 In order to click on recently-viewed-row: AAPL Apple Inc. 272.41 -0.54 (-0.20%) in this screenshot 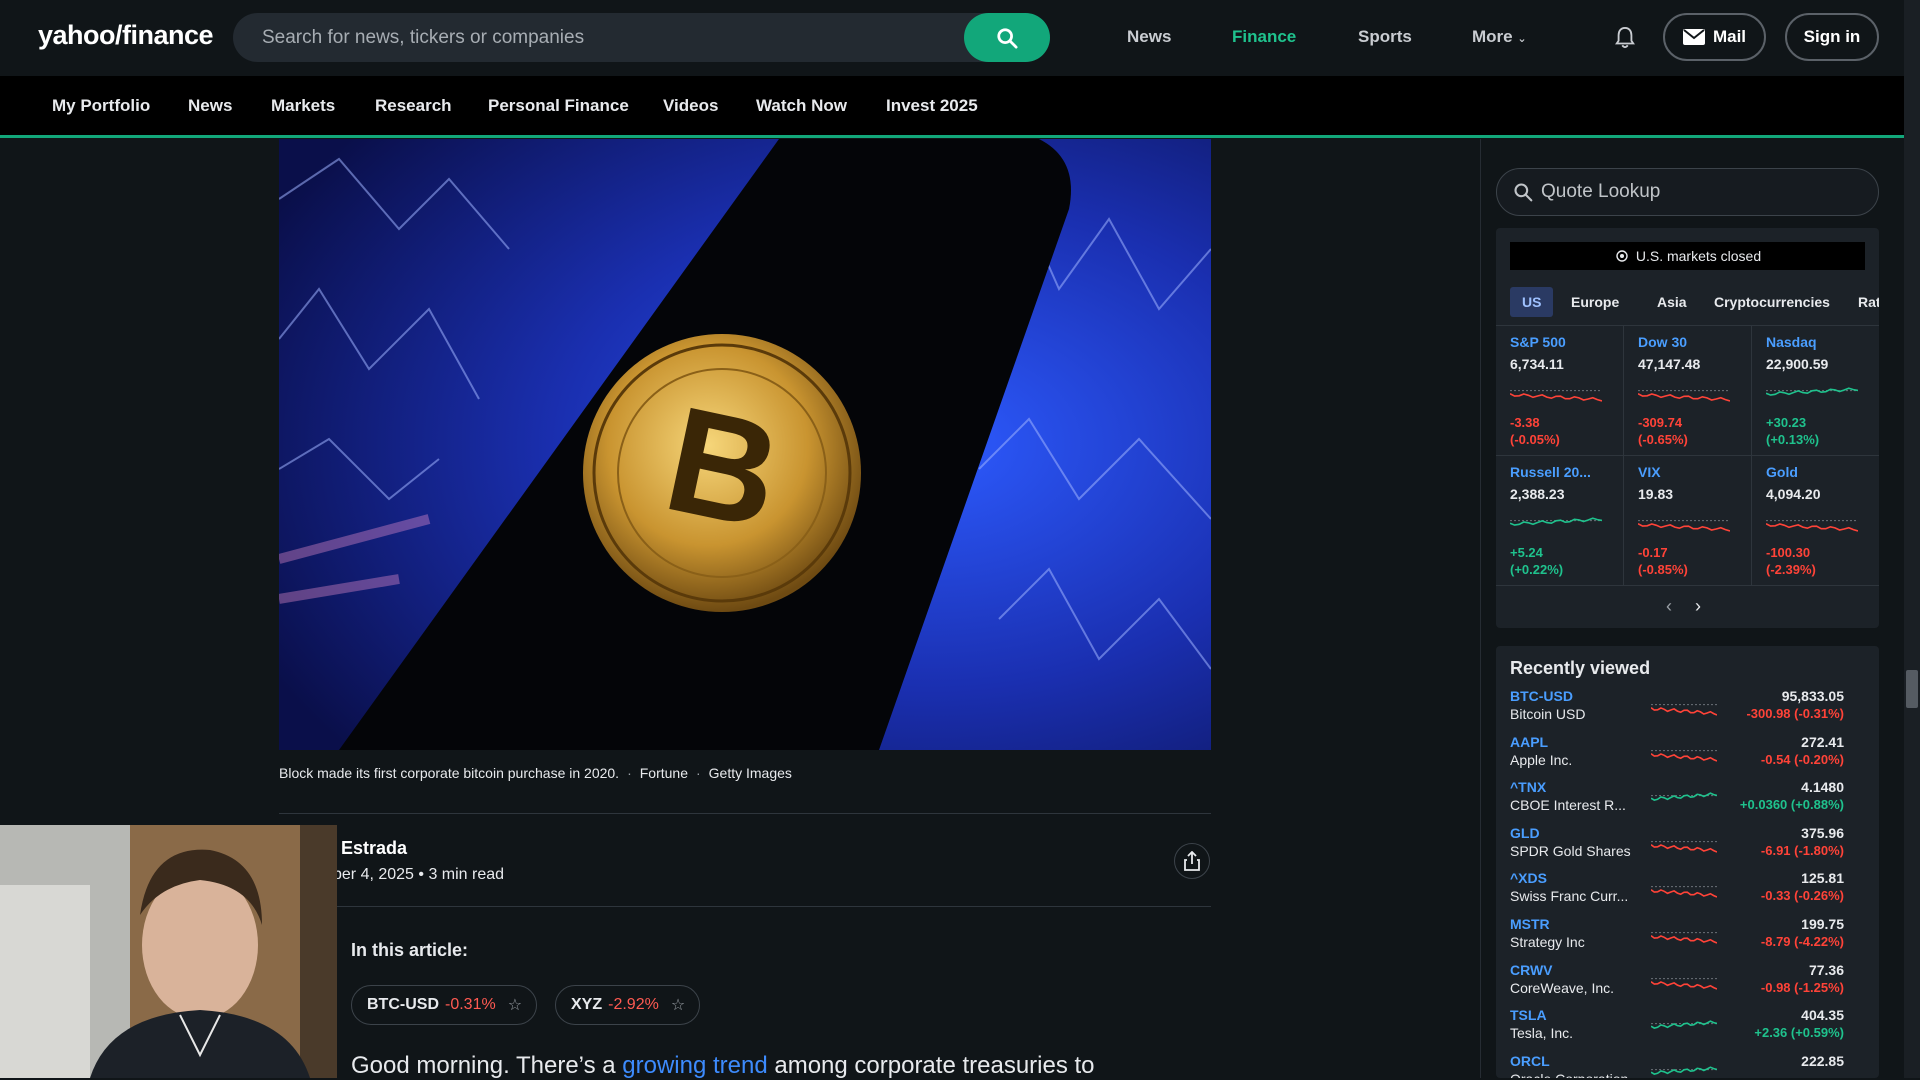, I will do `click(1687, 756)`.